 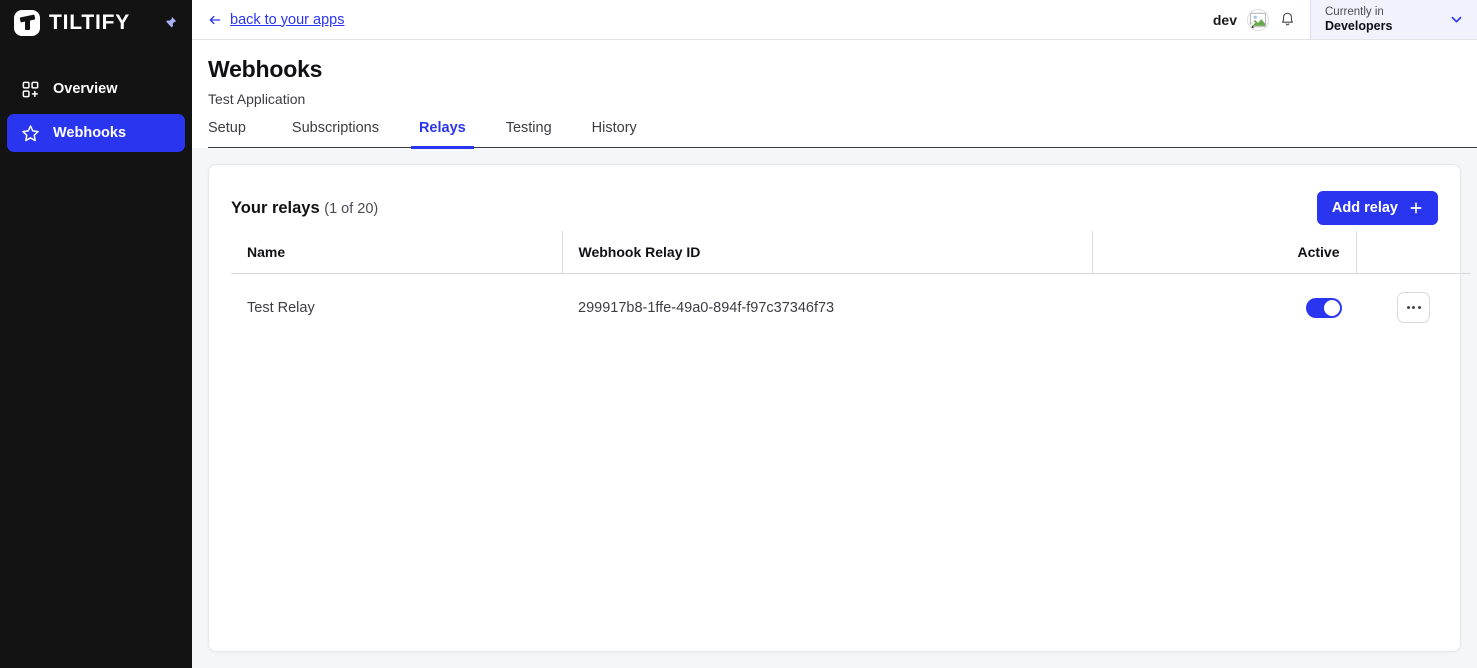 I want to click on org-switcher-text: Currently in Developers, so click(x=1358, y=19).